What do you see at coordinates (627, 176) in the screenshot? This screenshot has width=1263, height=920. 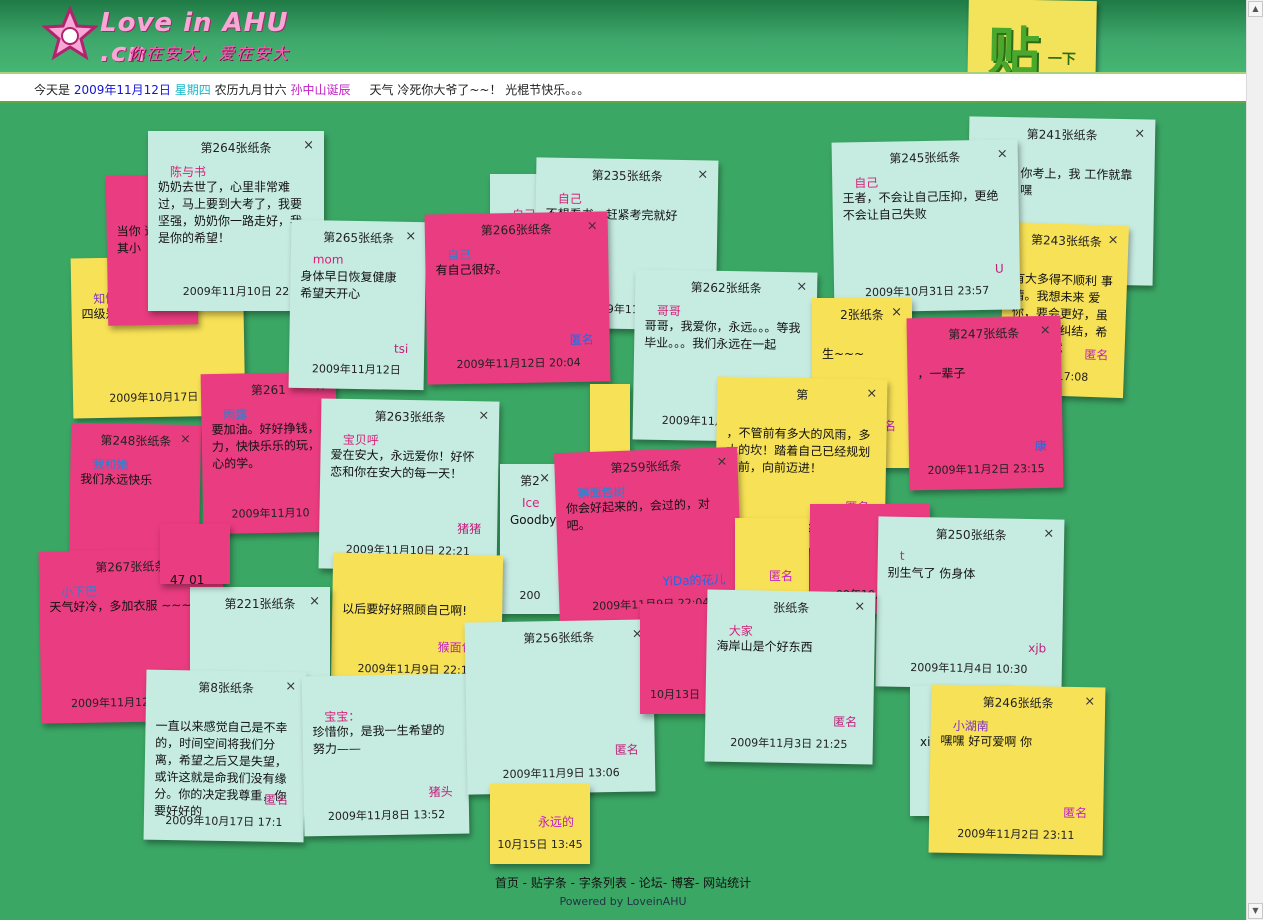 I see `note-title: 第235张纸条` at bounding box center [627, 176].